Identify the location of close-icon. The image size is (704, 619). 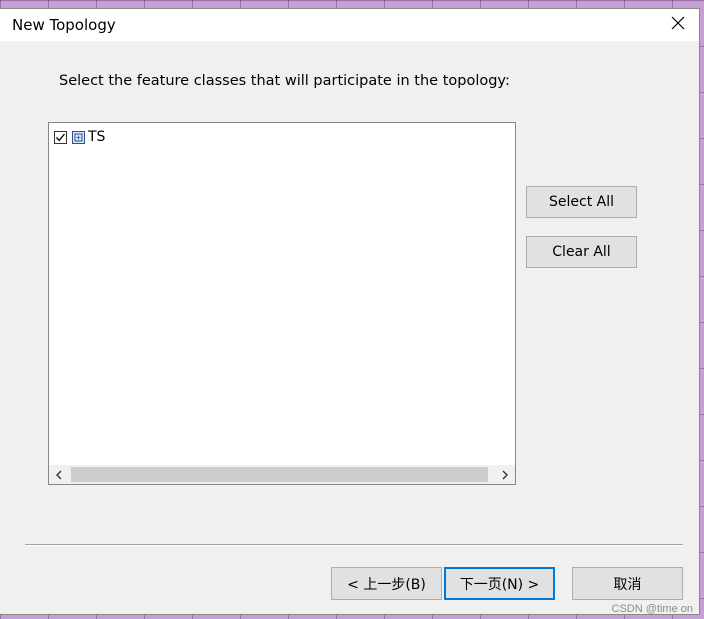
(678, 25).